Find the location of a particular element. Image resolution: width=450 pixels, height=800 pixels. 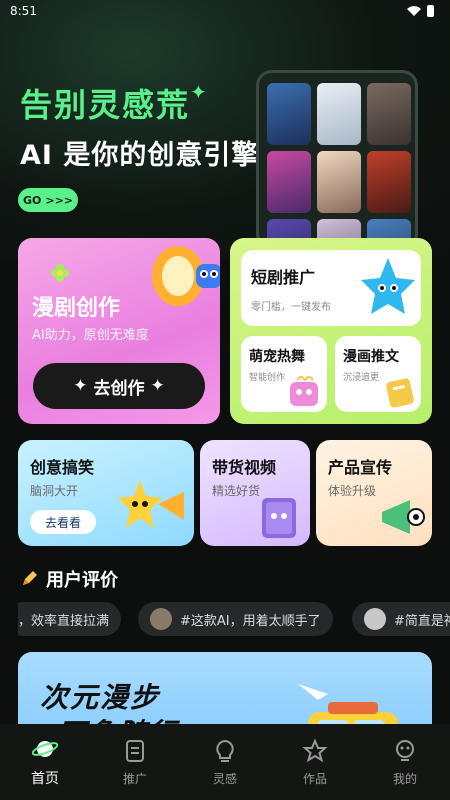

promo-feature-card: 短剧推广 零门槛，一键发布 萌宠热舞 智能创作 漫画推文 沉浸追更 is located at coordinates (331, 331).